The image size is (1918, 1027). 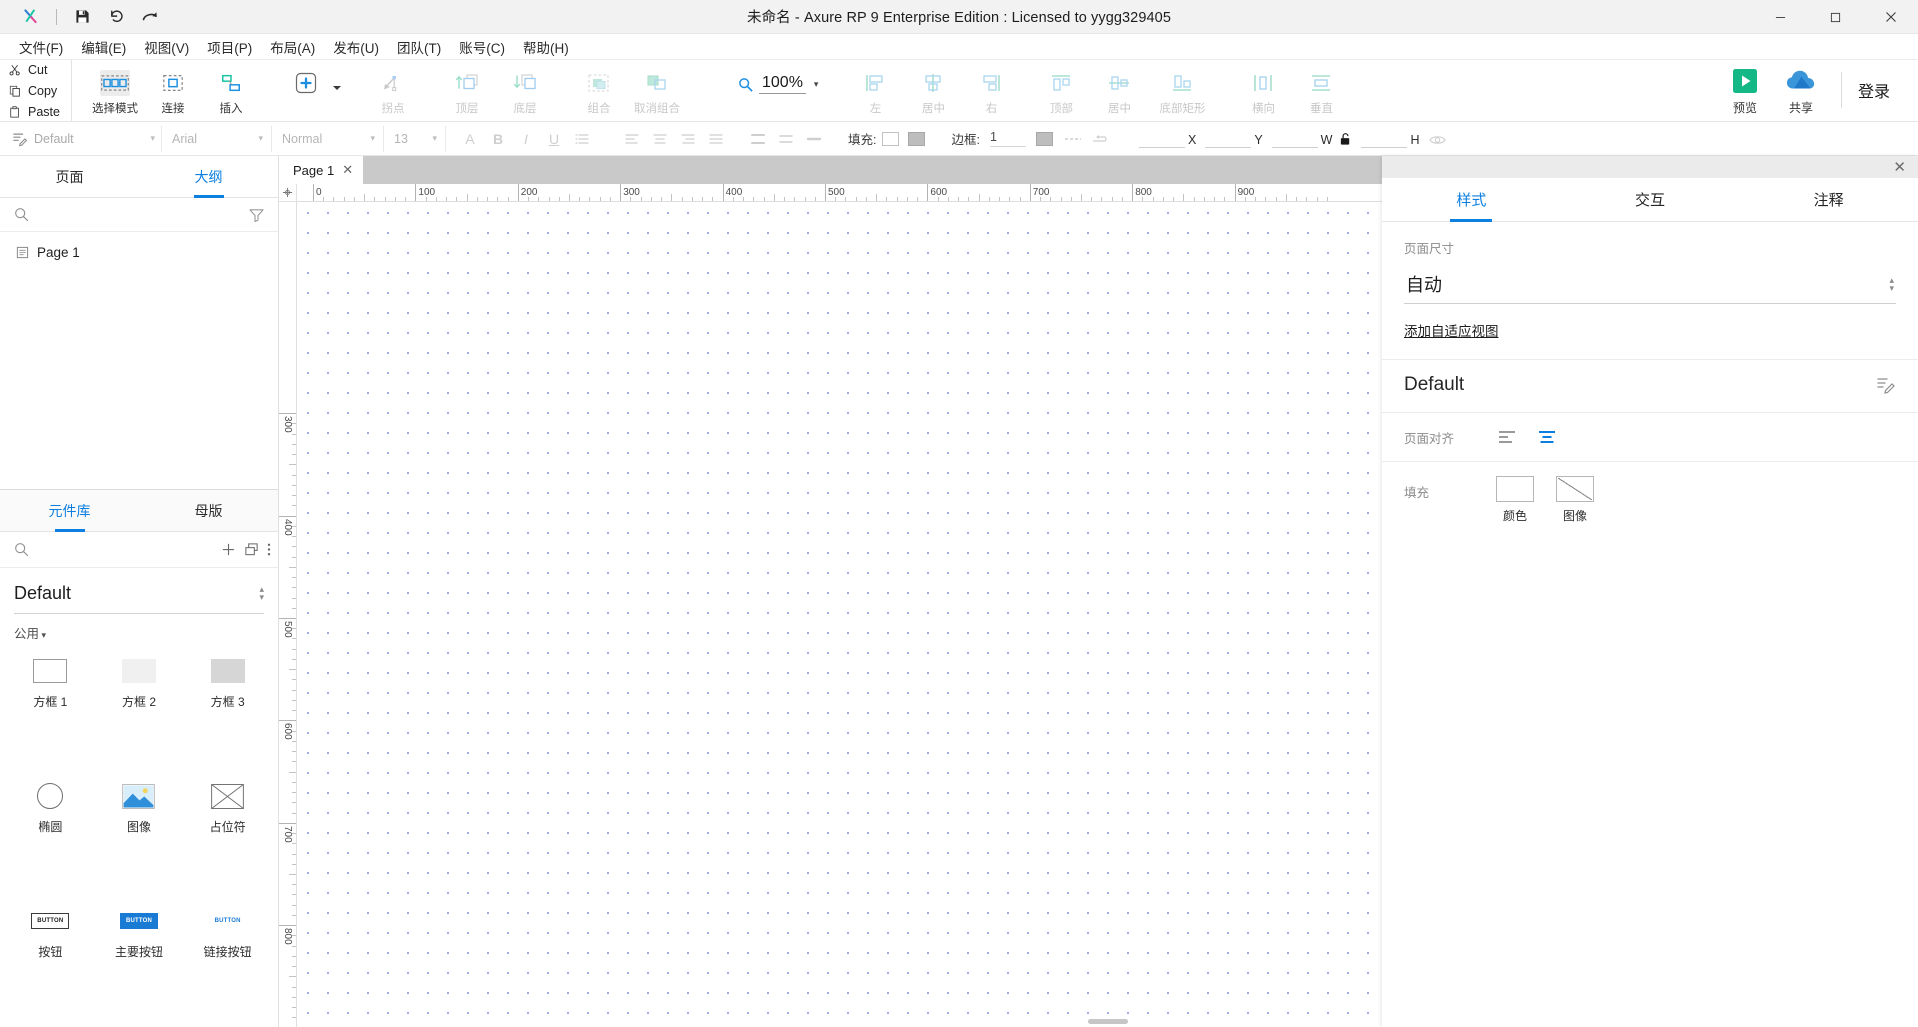 I want to click on send-back-button: 底层, so click(x=525, y=91).